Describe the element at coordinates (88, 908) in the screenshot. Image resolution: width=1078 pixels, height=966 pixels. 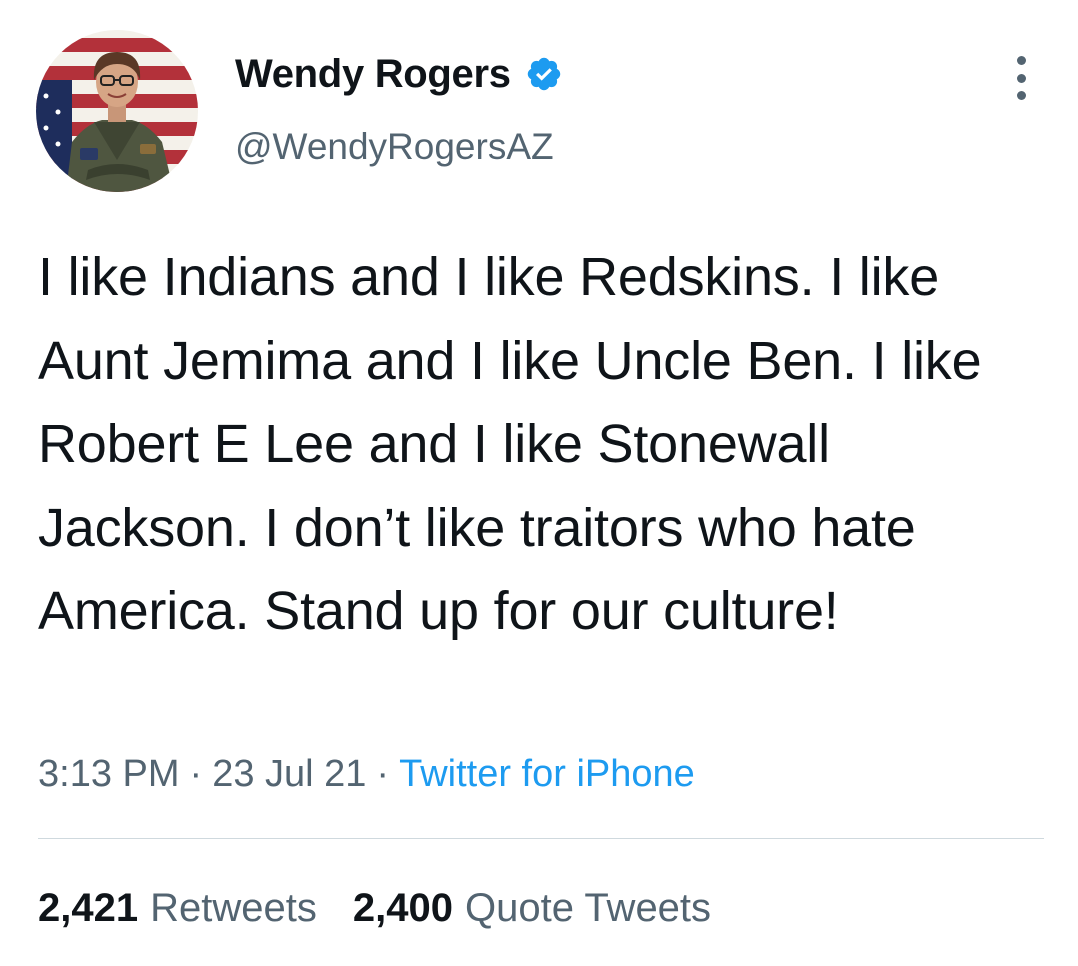
I see `retweets-count: 2,421` at that location.